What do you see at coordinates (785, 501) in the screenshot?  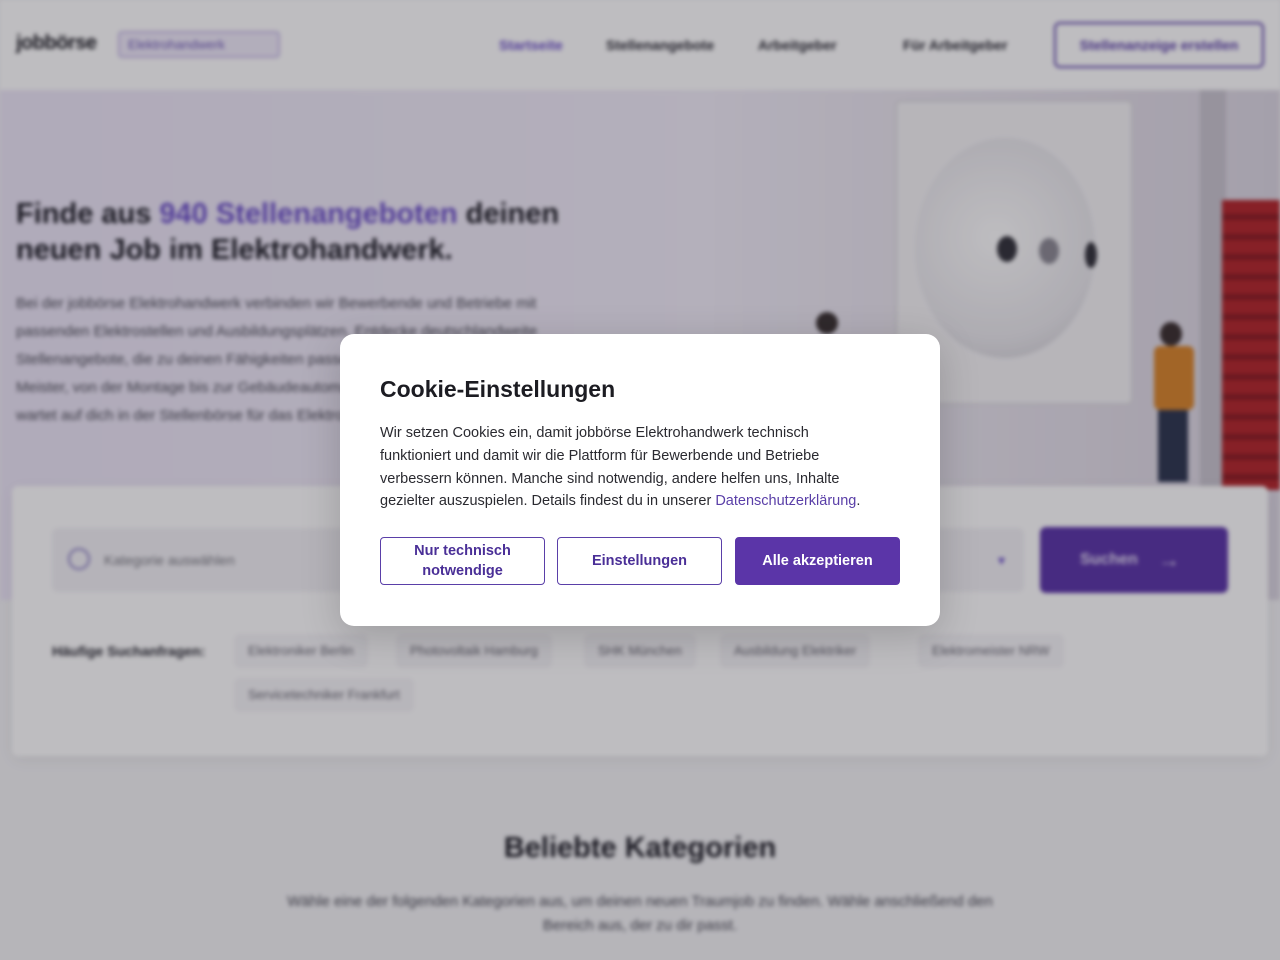 I see `privacy-policy-link: Datenschutzerklärung` at bounding box center [785, 501].